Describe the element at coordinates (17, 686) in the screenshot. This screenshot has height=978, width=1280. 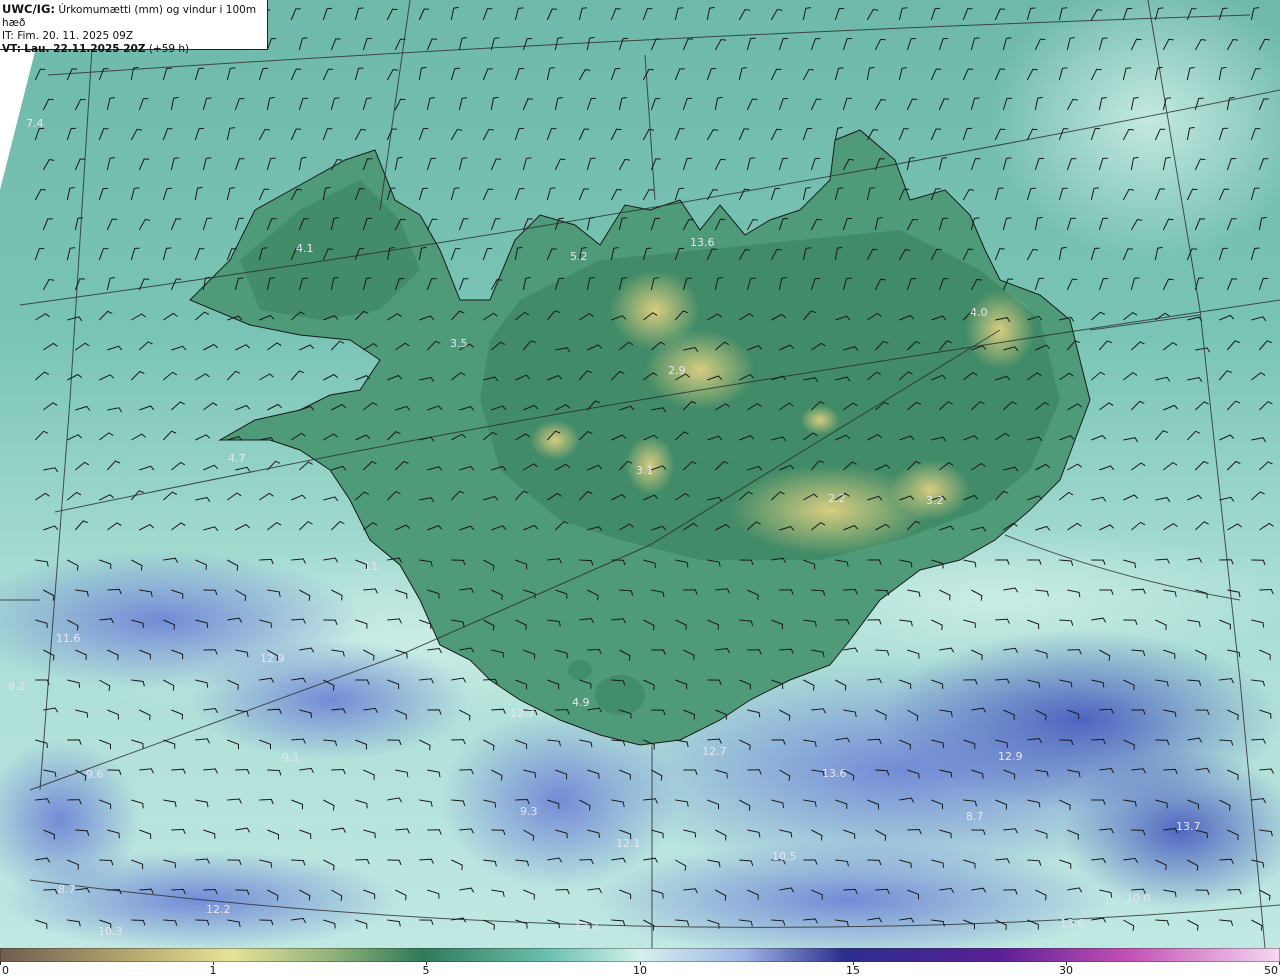
I see `precip-value-label: 9.2` at that location.